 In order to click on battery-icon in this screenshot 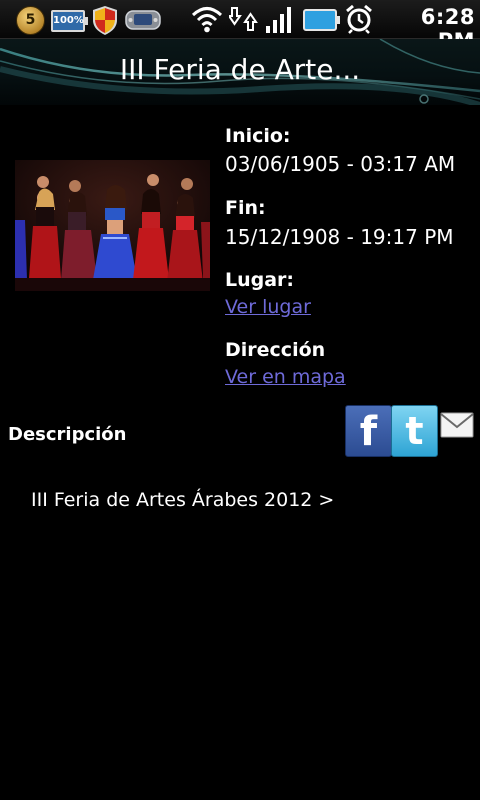, I will do `click(321, 20)`.